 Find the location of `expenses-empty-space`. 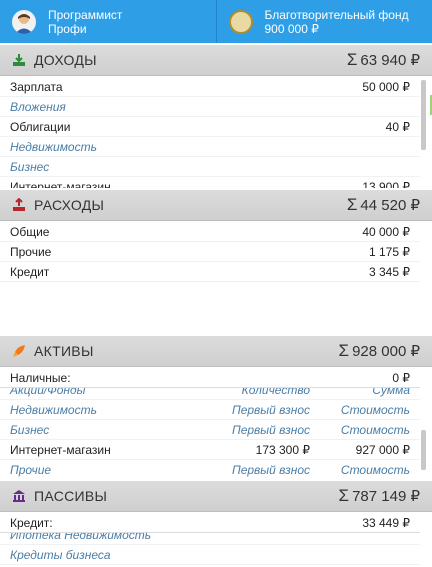

expenses-empty-space is located at coordinates (216, 309).